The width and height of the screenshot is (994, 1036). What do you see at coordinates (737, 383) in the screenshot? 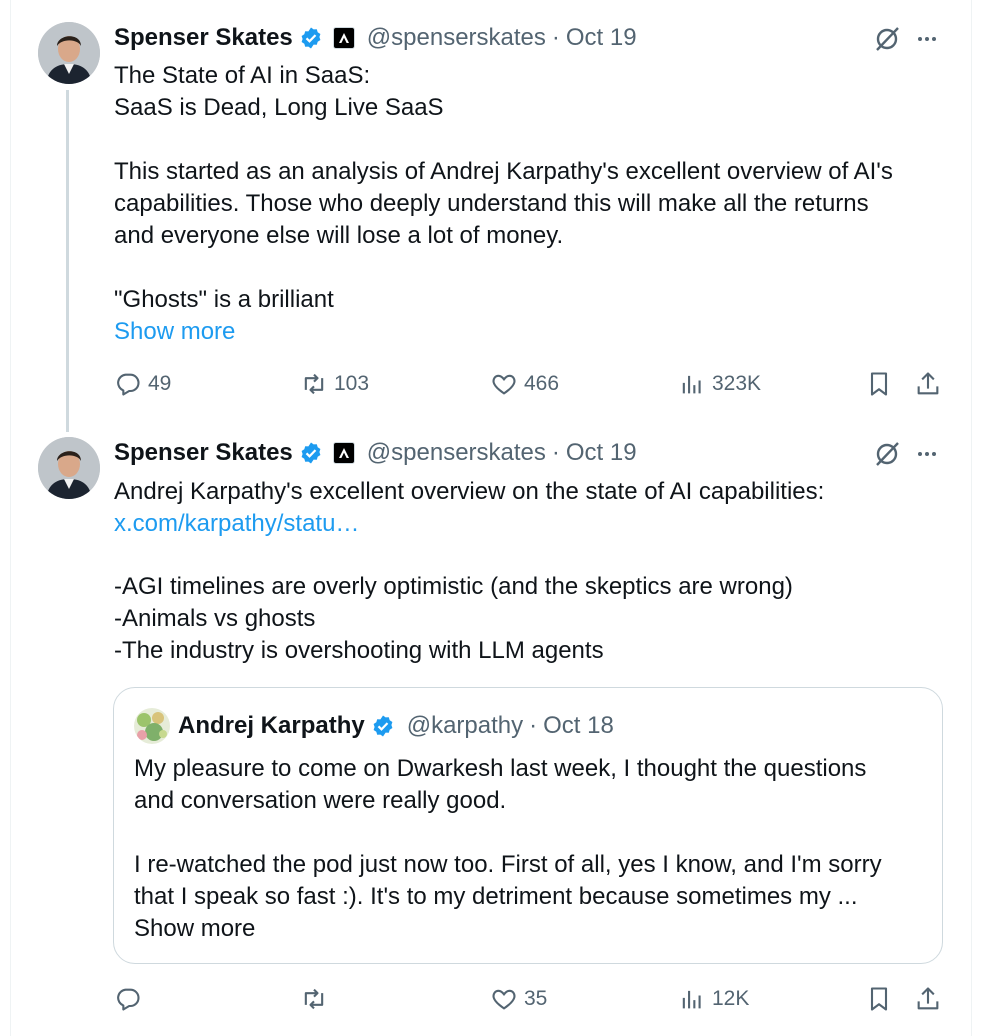
I see `views-count: 323K` at bounding box center [737, 383].